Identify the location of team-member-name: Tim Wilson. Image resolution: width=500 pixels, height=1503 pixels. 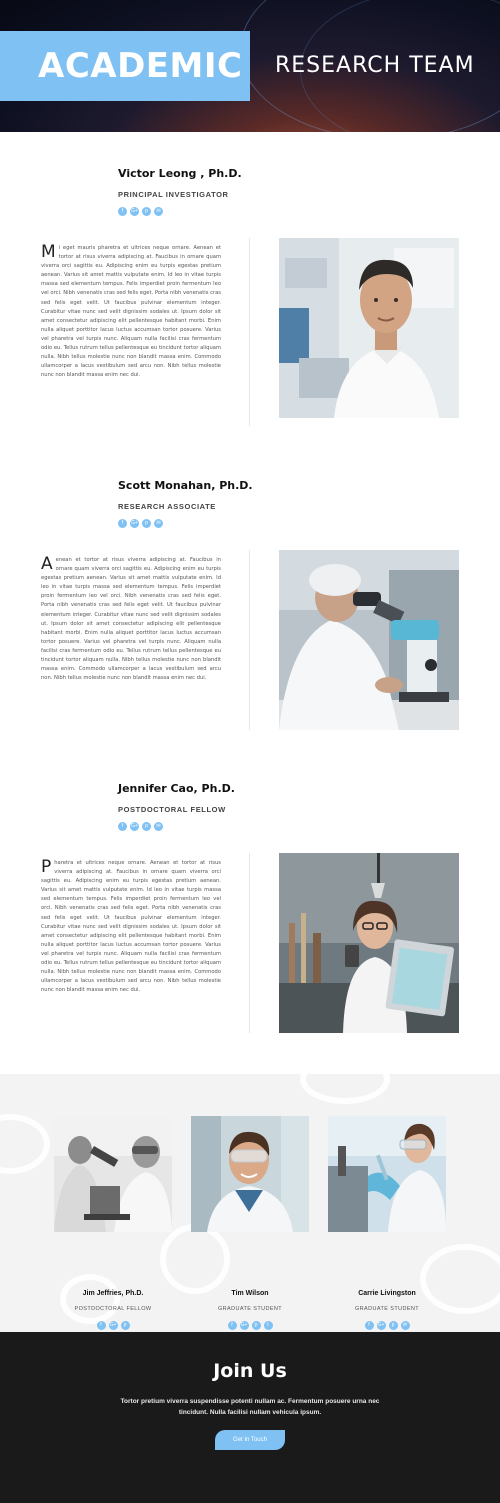
(250, 1293).